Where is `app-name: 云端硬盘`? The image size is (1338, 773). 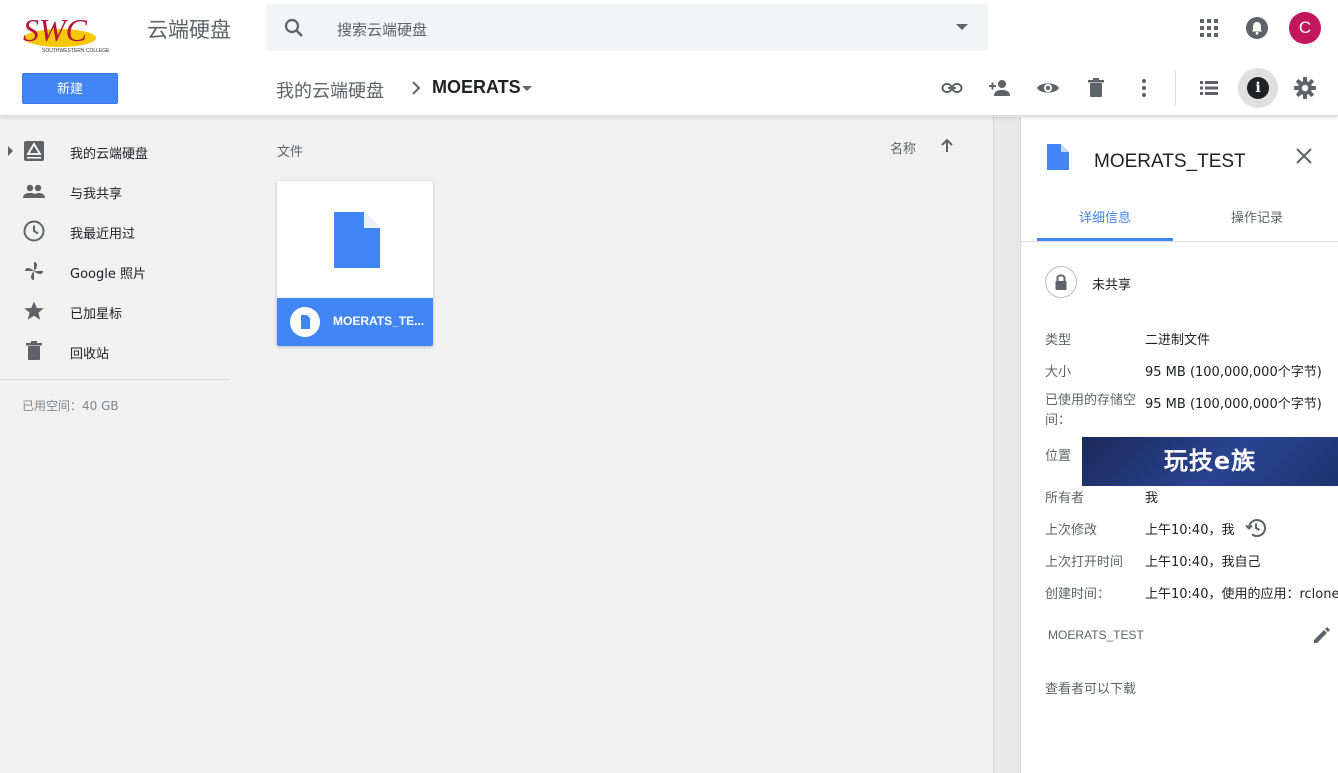
app-name: 云端硬盘 is located at coordinates (189, 30).